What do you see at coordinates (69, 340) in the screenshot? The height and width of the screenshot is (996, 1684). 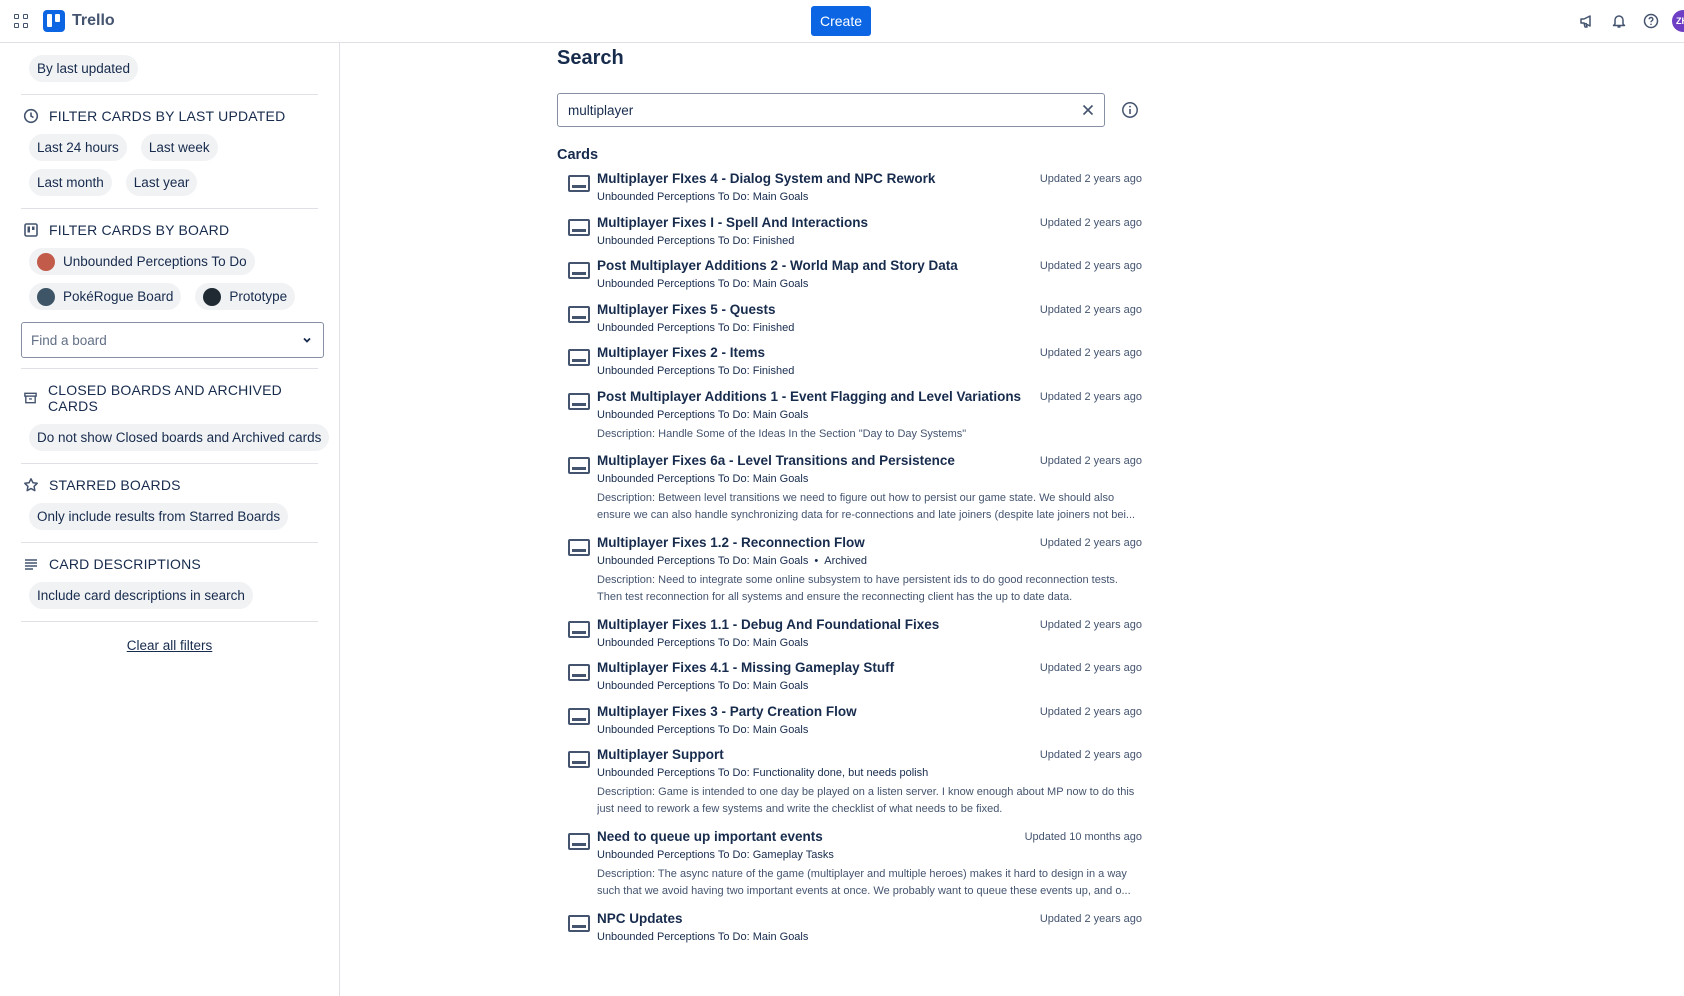 I see `find-board-placeholder: Find a board` at bounding box center [69, 340].